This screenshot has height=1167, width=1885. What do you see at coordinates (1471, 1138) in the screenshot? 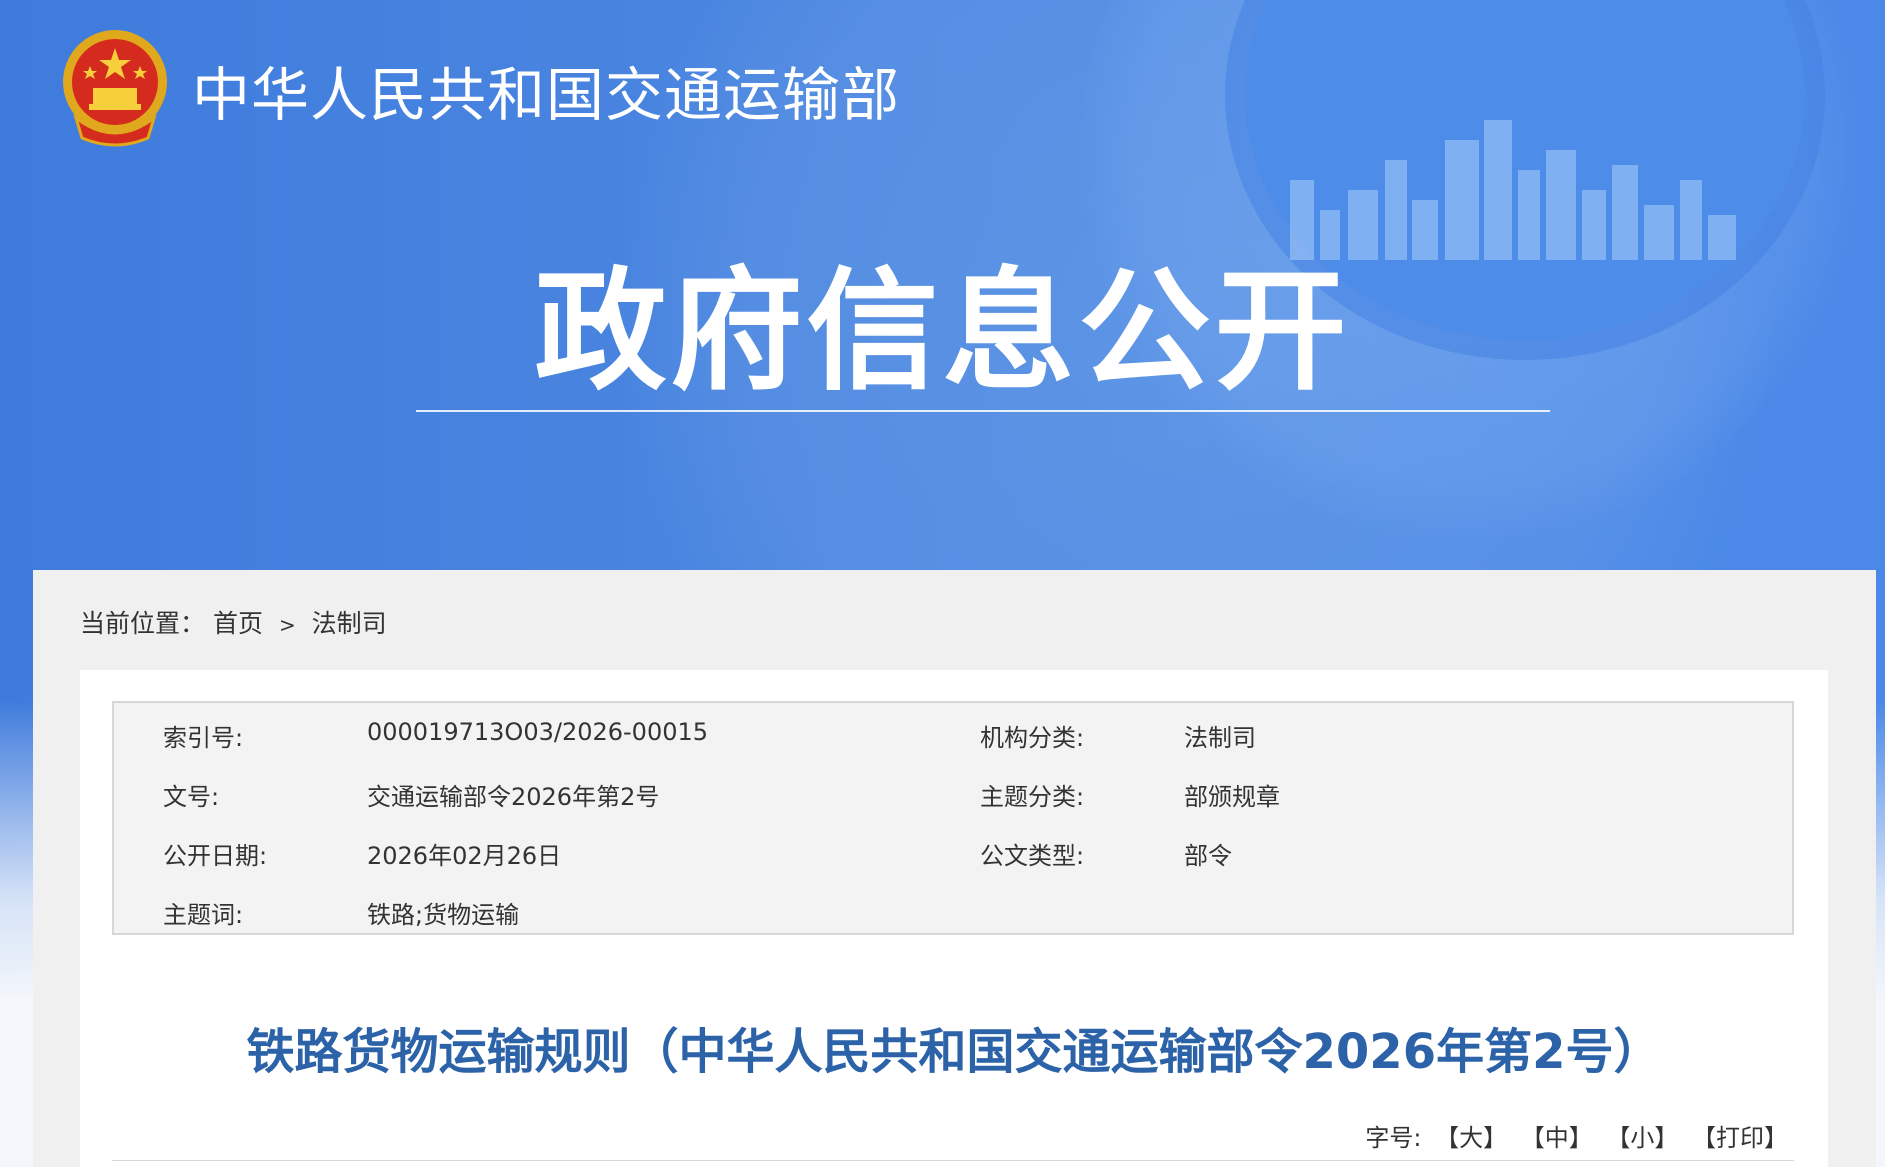
I see `font-large-button: 【大】` at bounding box center [1471, 1138].